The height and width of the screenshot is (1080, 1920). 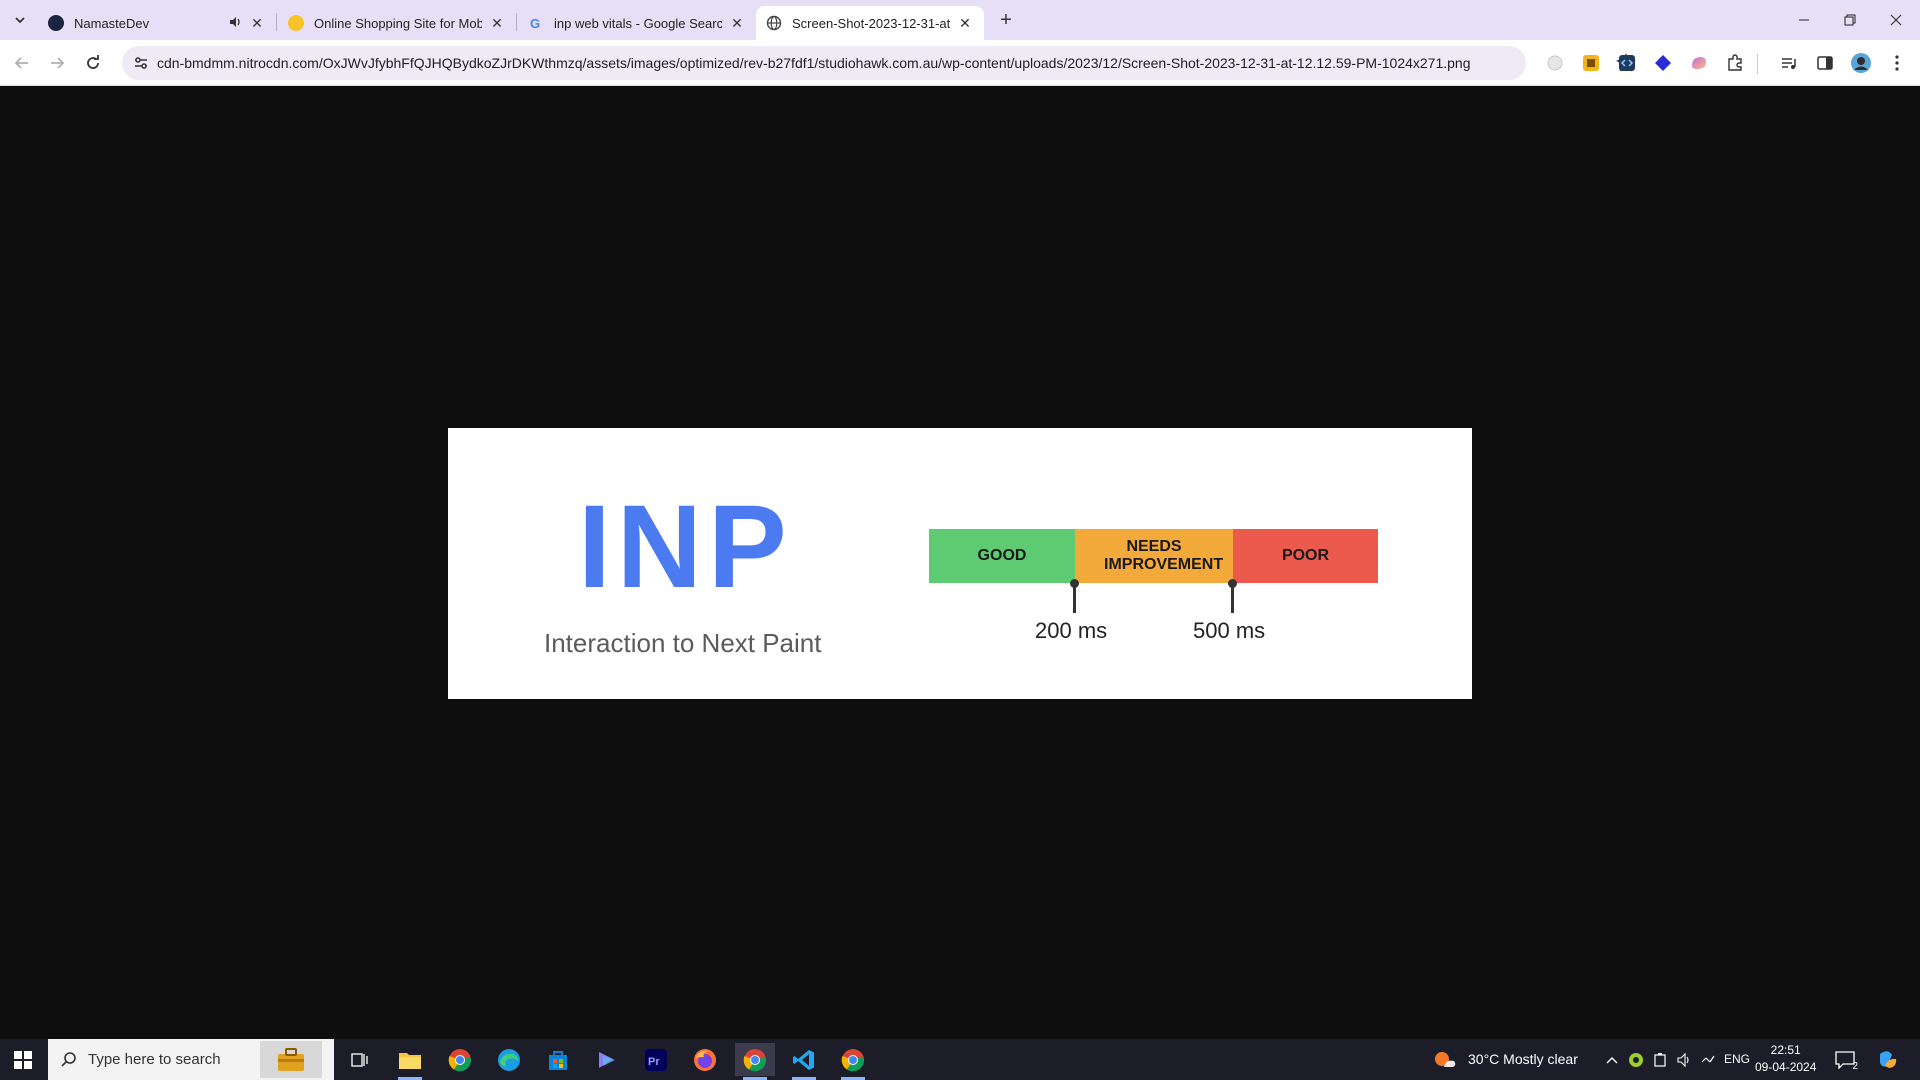 I want to click on firefox-icon, so click(x=705, y=1059).